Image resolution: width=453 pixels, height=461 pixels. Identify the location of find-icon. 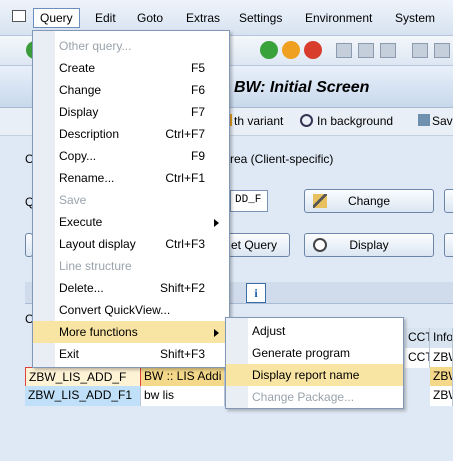
(366, 50).